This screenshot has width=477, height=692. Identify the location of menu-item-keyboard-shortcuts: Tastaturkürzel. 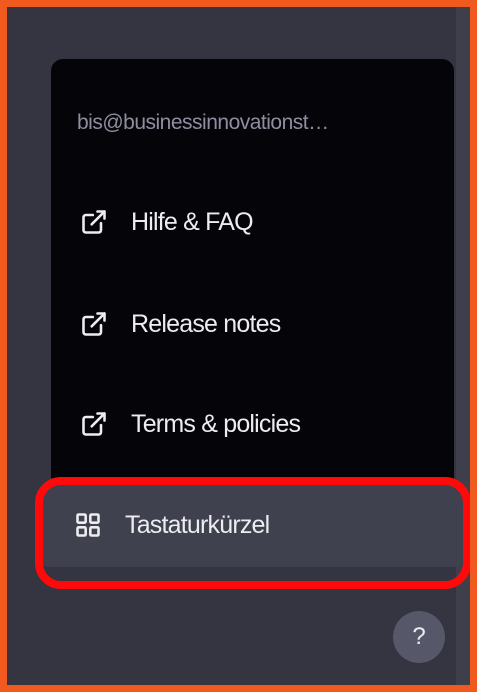
(250, 525).